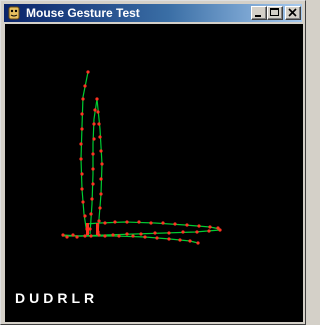  What do you see at coordinates (57, 298) in the screenshot?
I see `gesture-result-text: DUDRLR` at bounding box center [57, 298].